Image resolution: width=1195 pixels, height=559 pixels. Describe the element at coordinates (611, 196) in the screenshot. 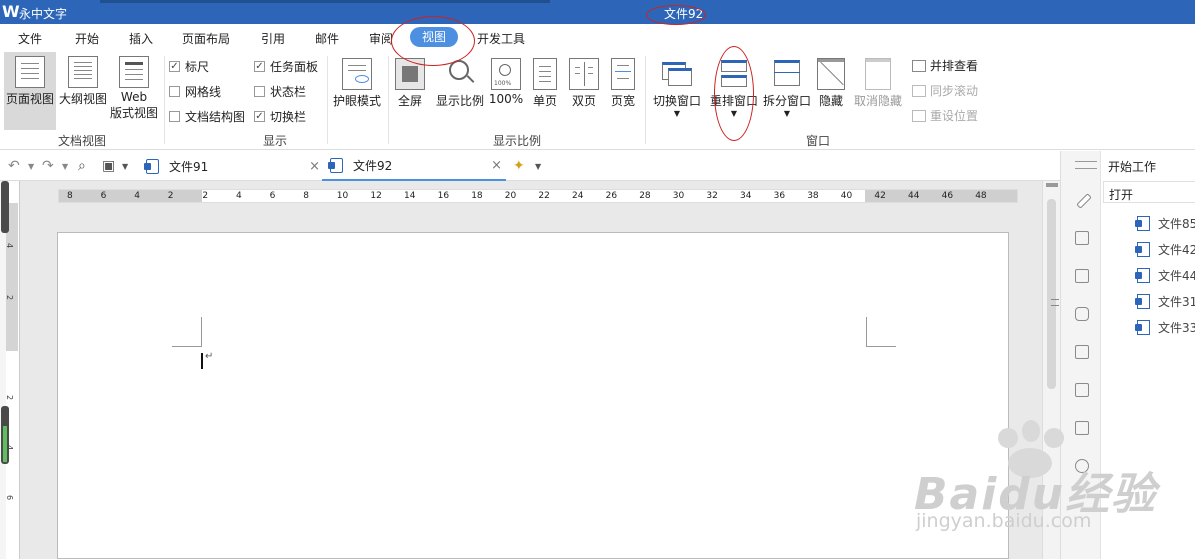

I see `ruler-number: 26` at that location.